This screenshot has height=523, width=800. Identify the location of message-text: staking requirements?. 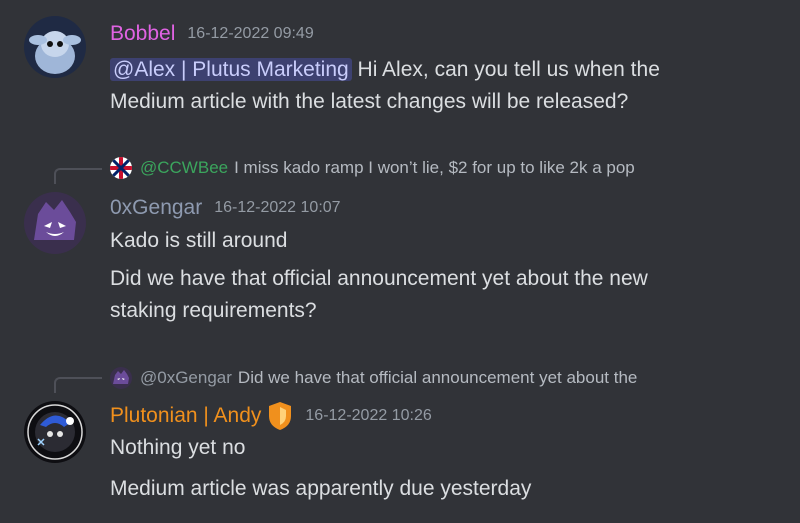
(213, 310).